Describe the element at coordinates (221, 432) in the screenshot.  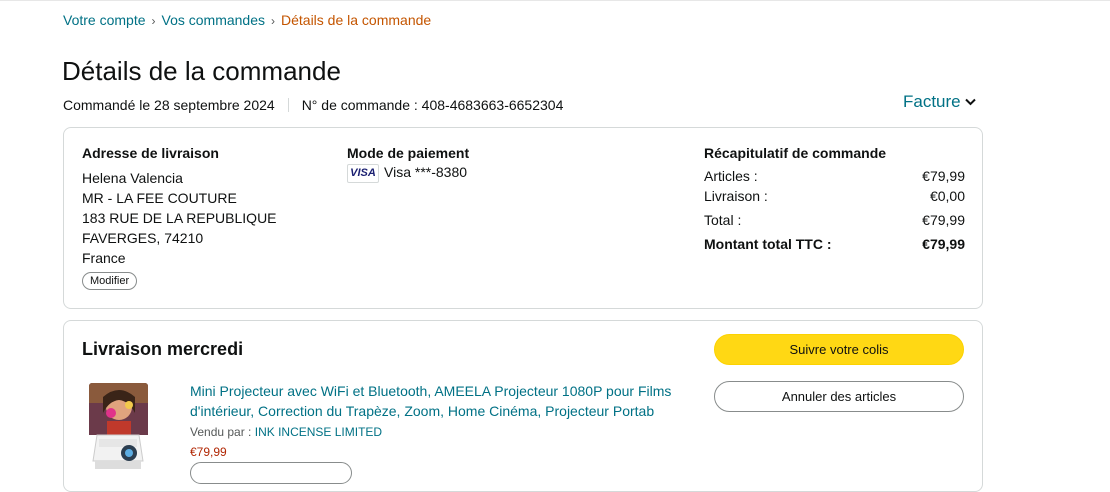
I see `sold-by-label: Vendu par :` at that location.